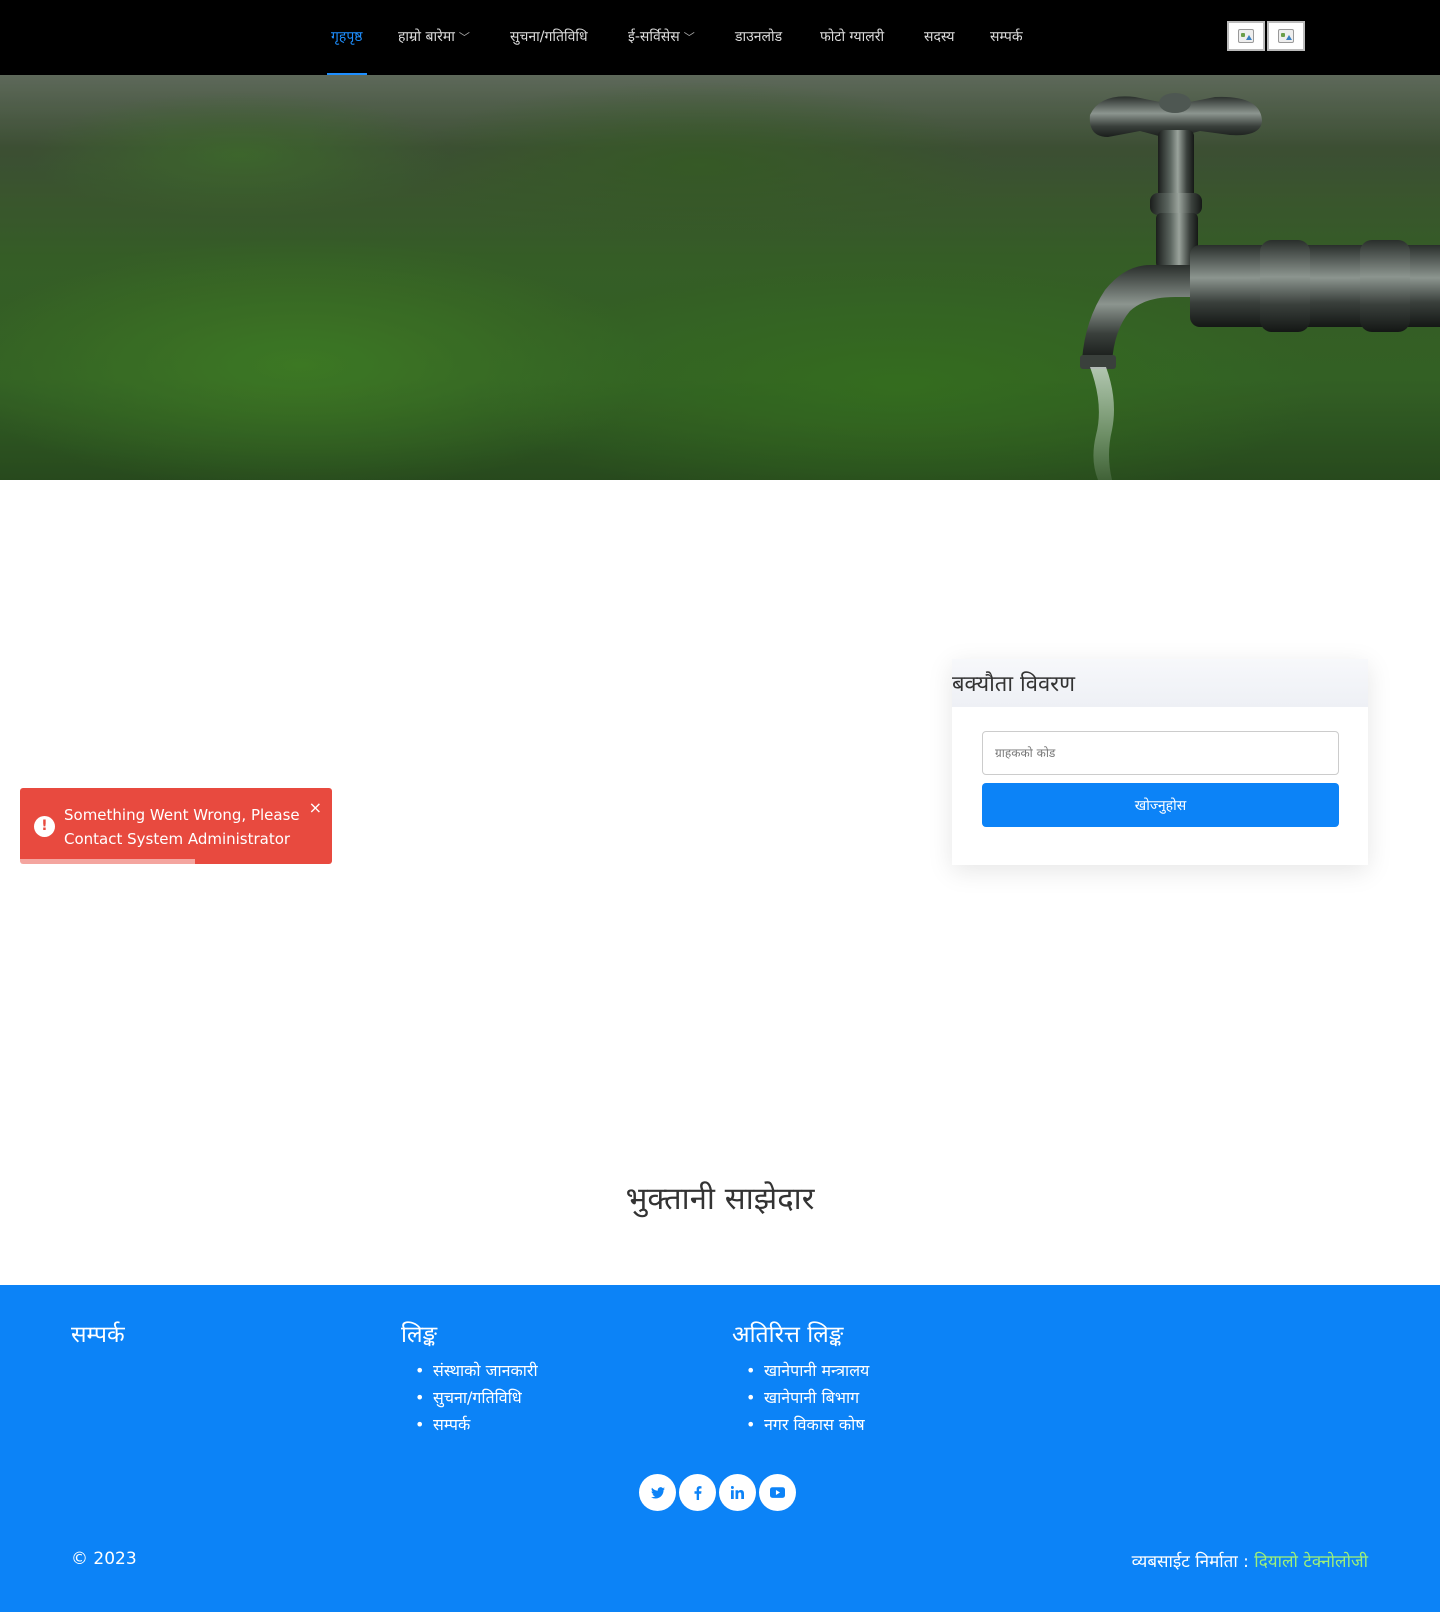  What do you see at coordinates (1311, 1562) in the screenshot?
I see `credit-link: दियालो टेक्नोलोजी` at bounding box center [1311, 1562].